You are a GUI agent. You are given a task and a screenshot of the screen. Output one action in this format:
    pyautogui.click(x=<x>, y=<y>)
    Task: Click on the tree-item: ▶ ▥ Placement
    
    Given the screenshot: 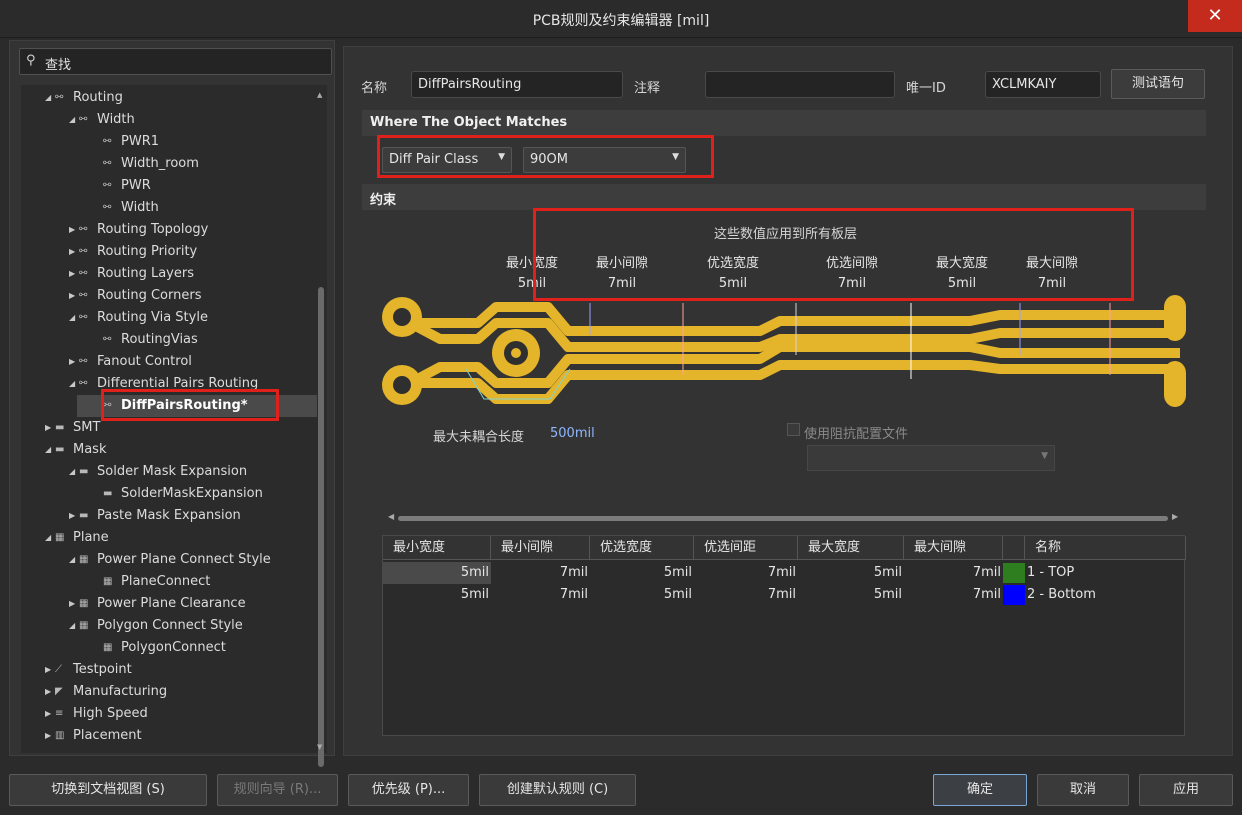 What is the action you would take?
    pyautogui.click(x=93, y=736)
    